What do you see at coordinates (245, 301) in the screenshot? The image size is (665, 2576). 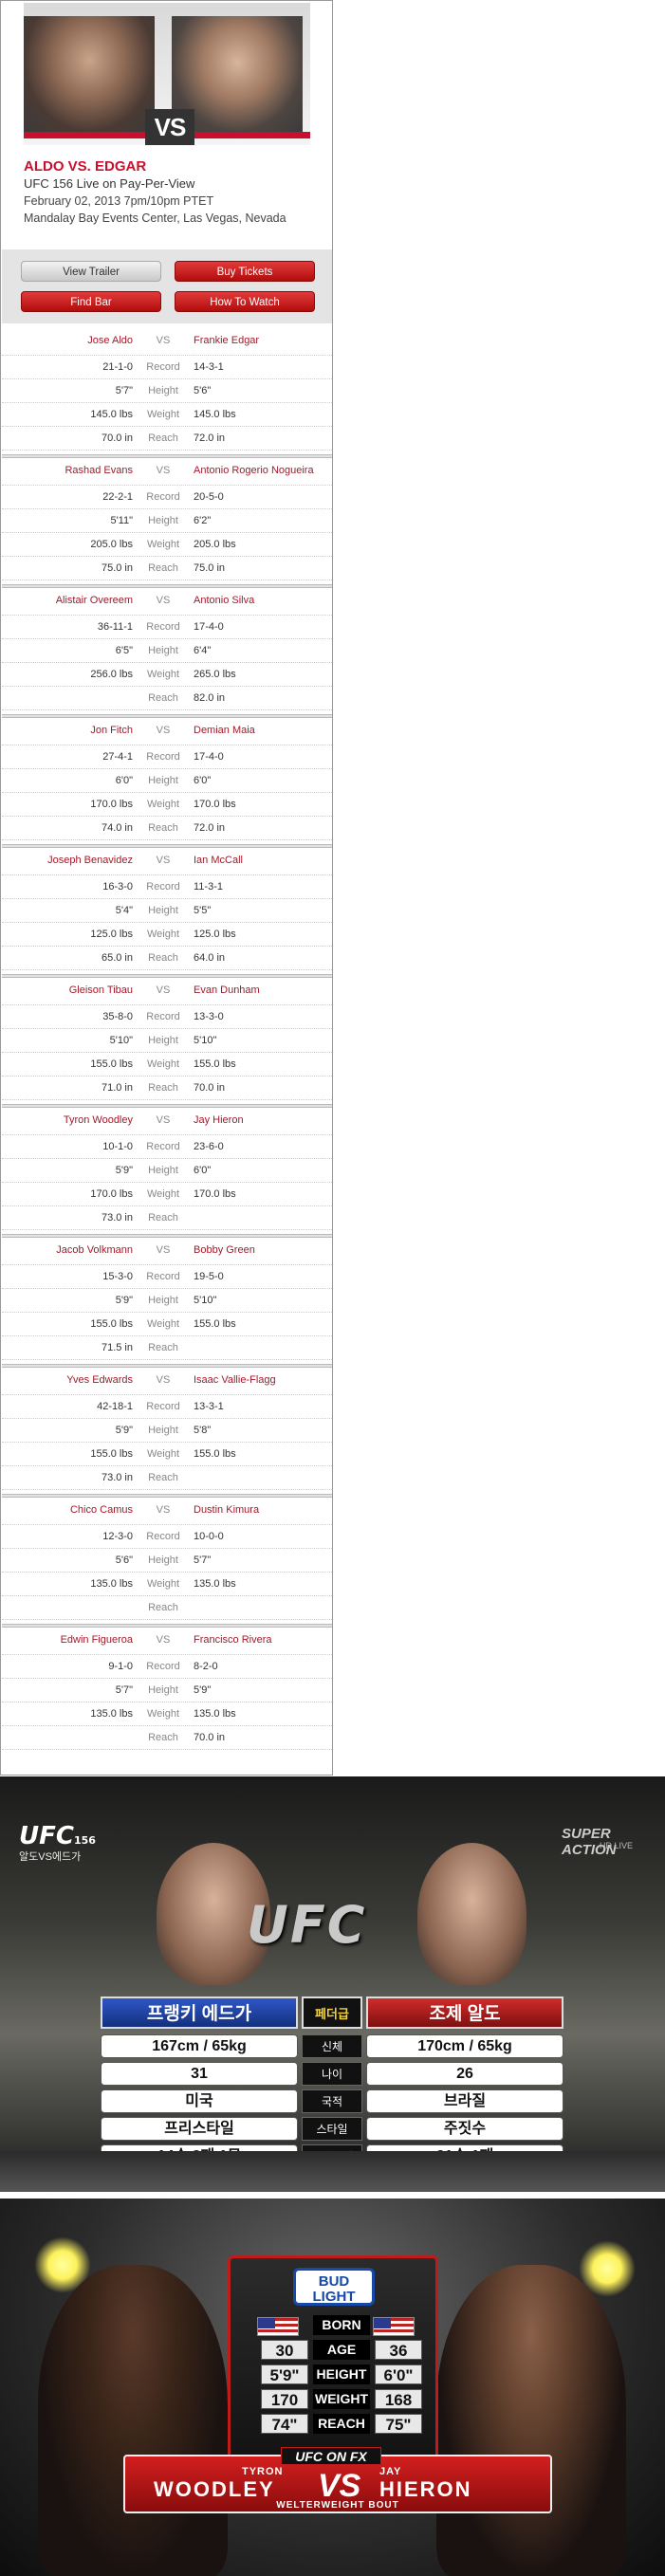 I see `how-to-watch-button: How To Watch` at bounding box center [245, 301].